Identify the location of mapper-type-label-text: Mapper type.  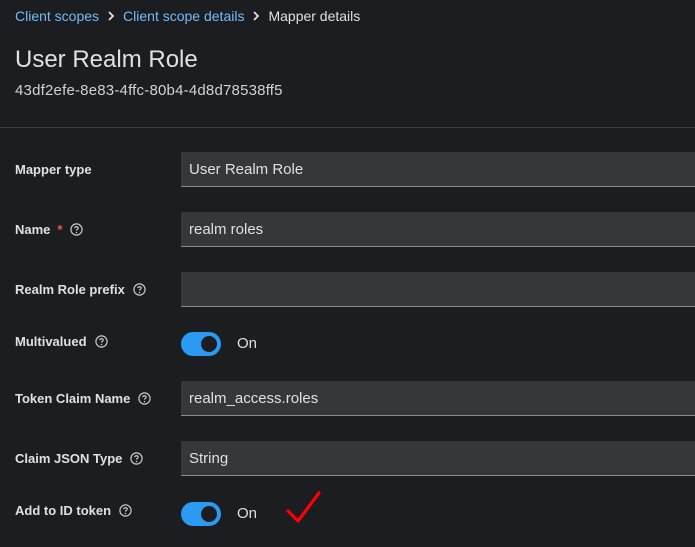
(53, 169).